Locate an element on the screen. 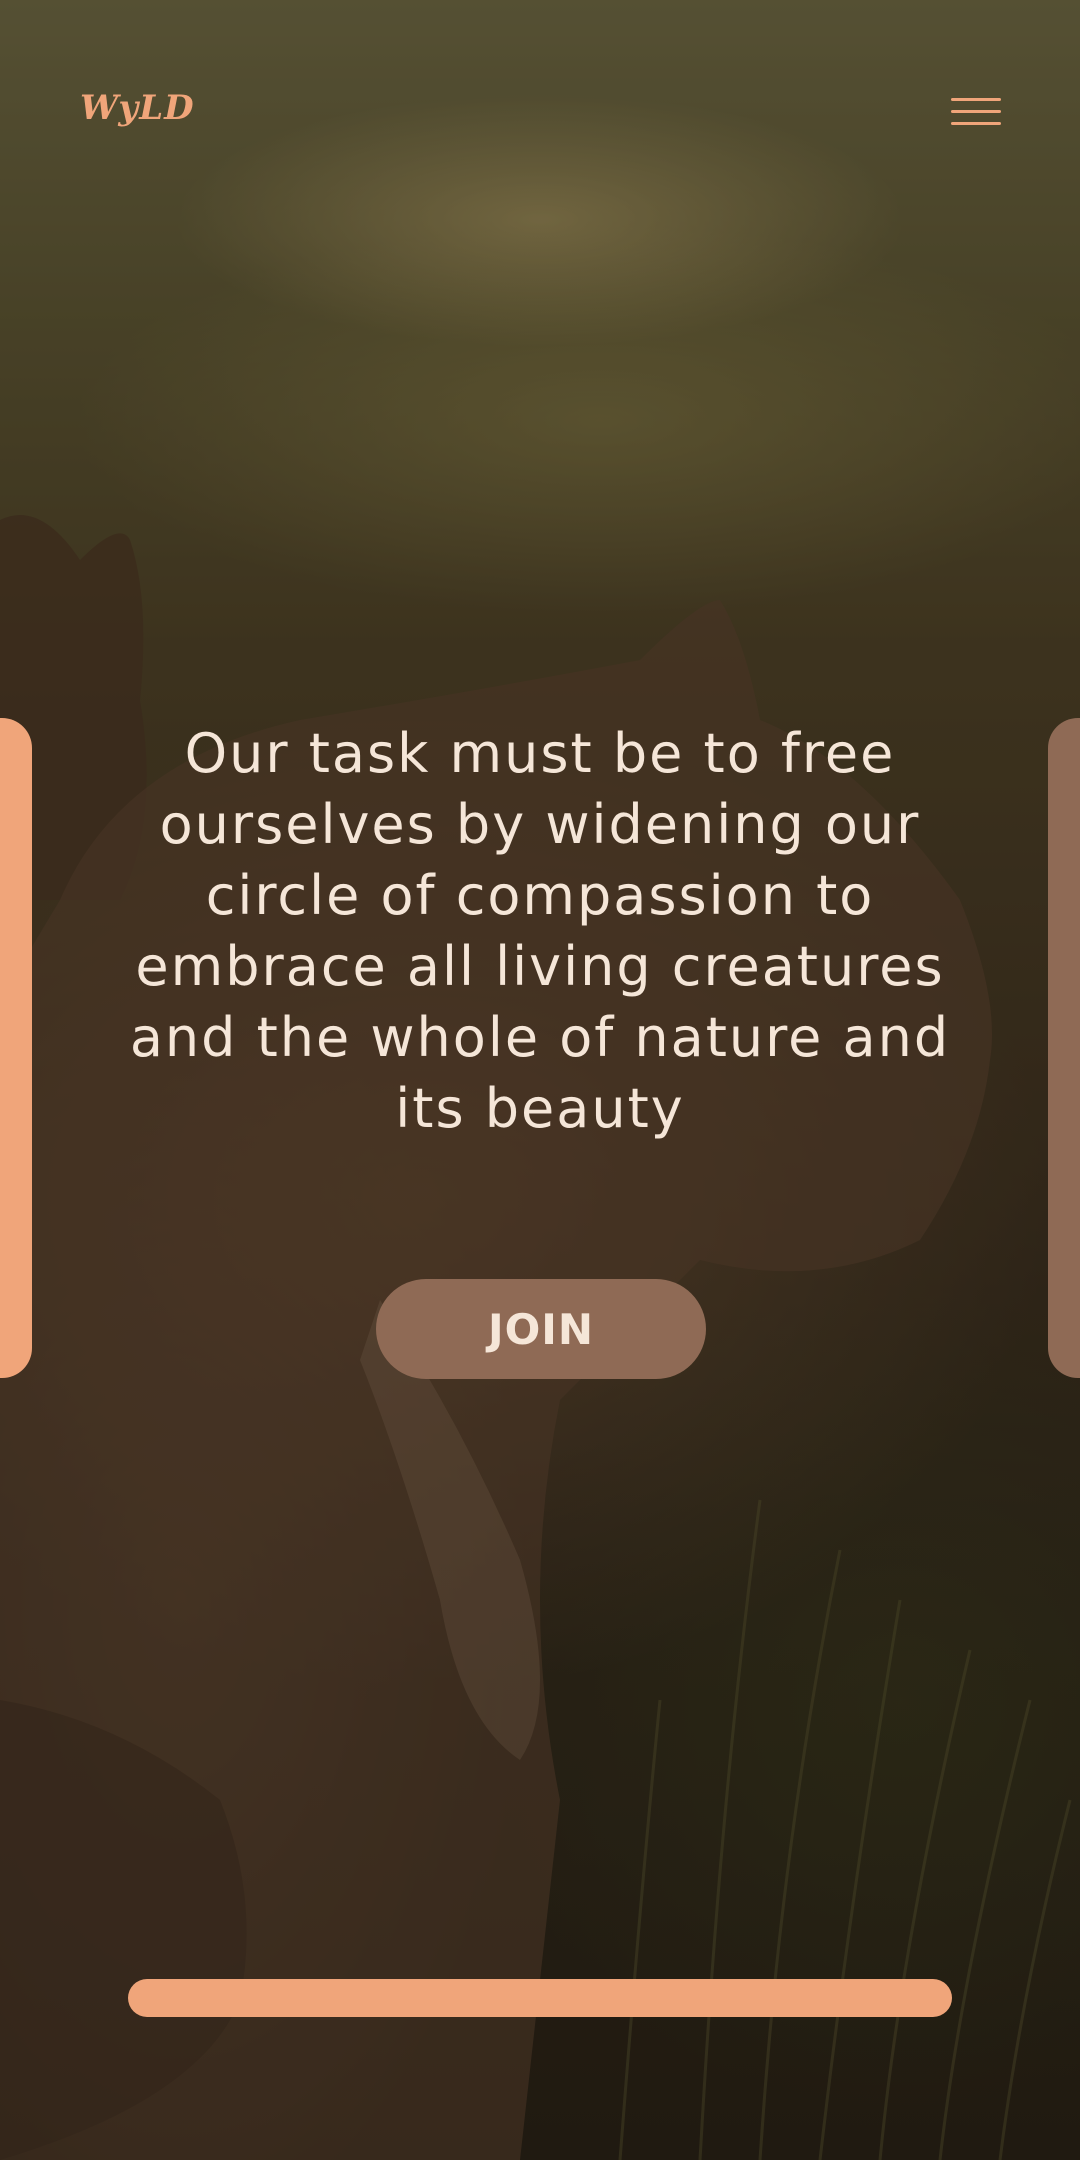 The width and height of the screenshot is (1080, 2160). right-side-tab is located at coordinates (1064, 1048).